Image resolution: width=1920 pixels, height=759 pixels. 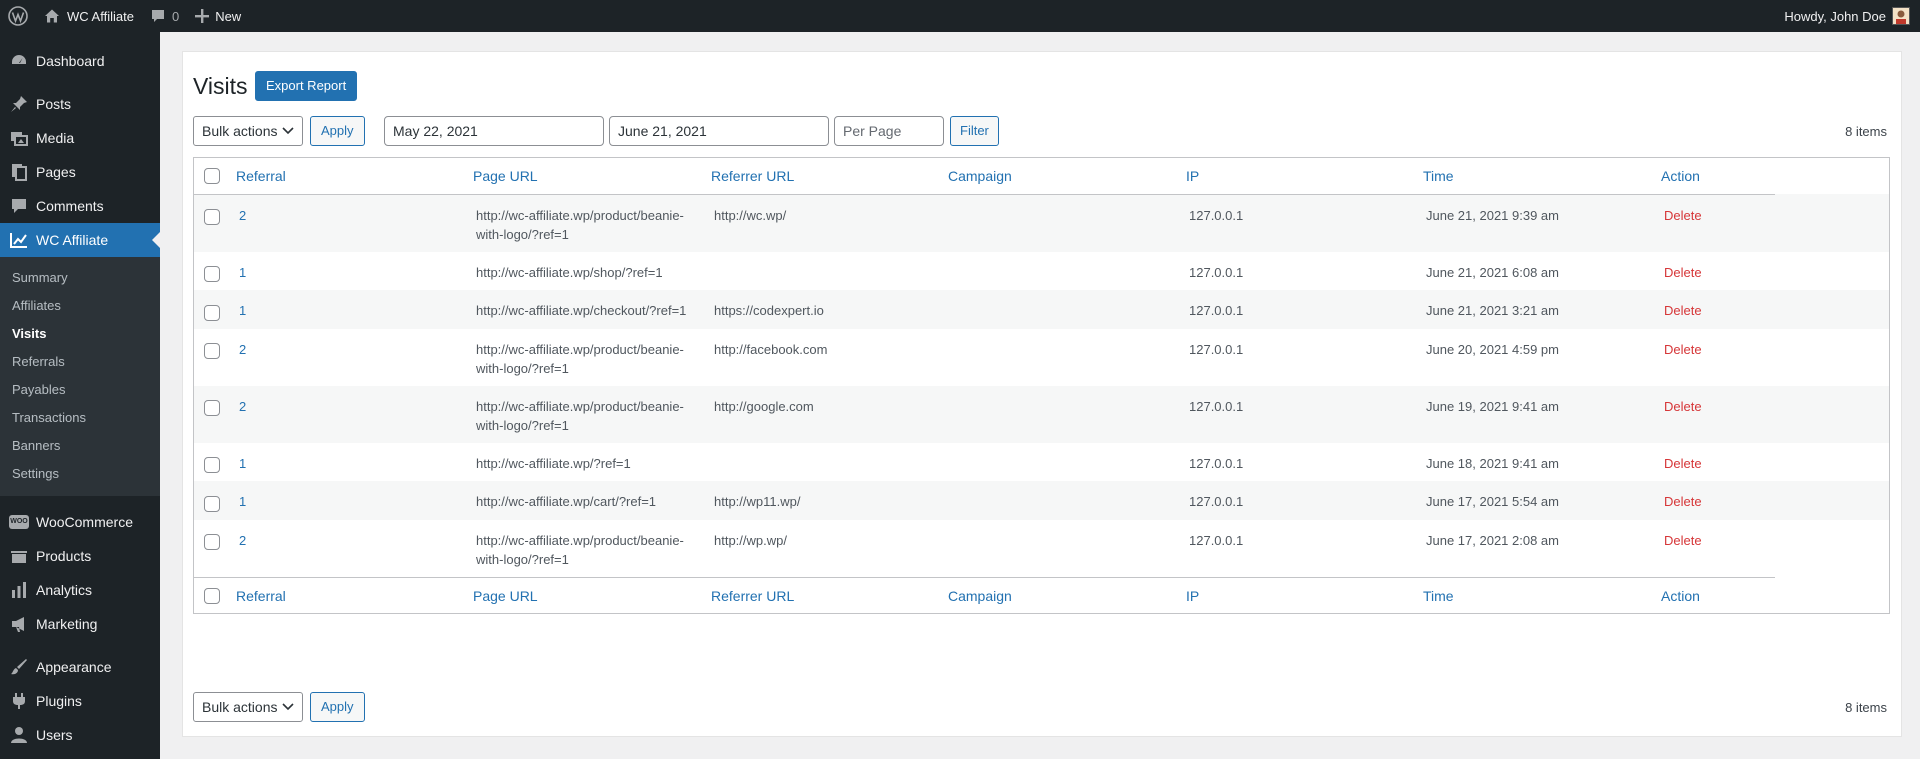 What do you see at coordinates (1067, 595) in the screenshot?
I see `column-footer-campaign: Campaign` at bounding box center [1067, 595].